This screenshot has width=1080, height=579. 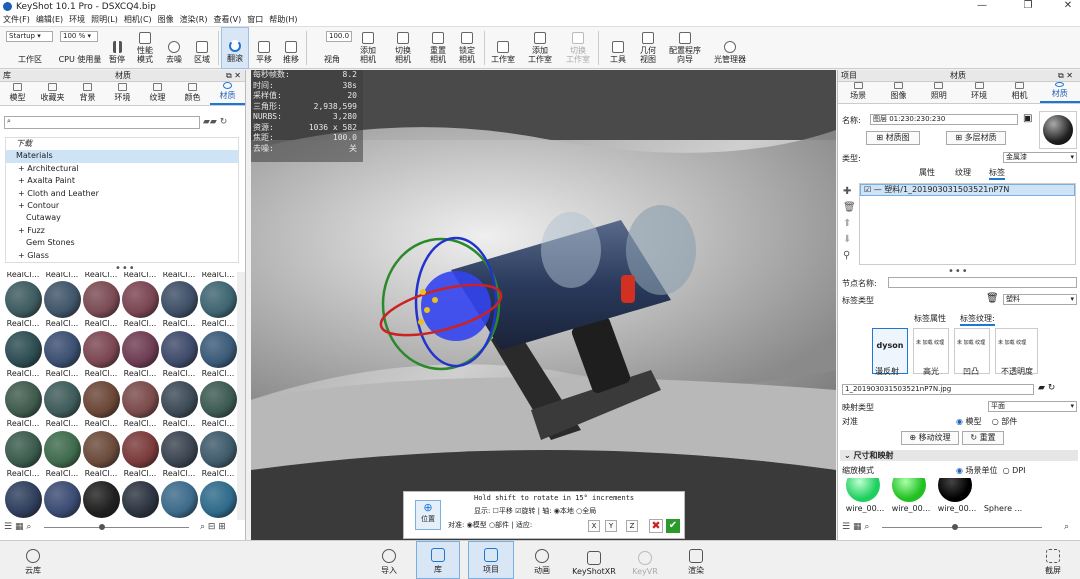 I want to click on tree-item: Cutaway, so click(x=122, y=218).